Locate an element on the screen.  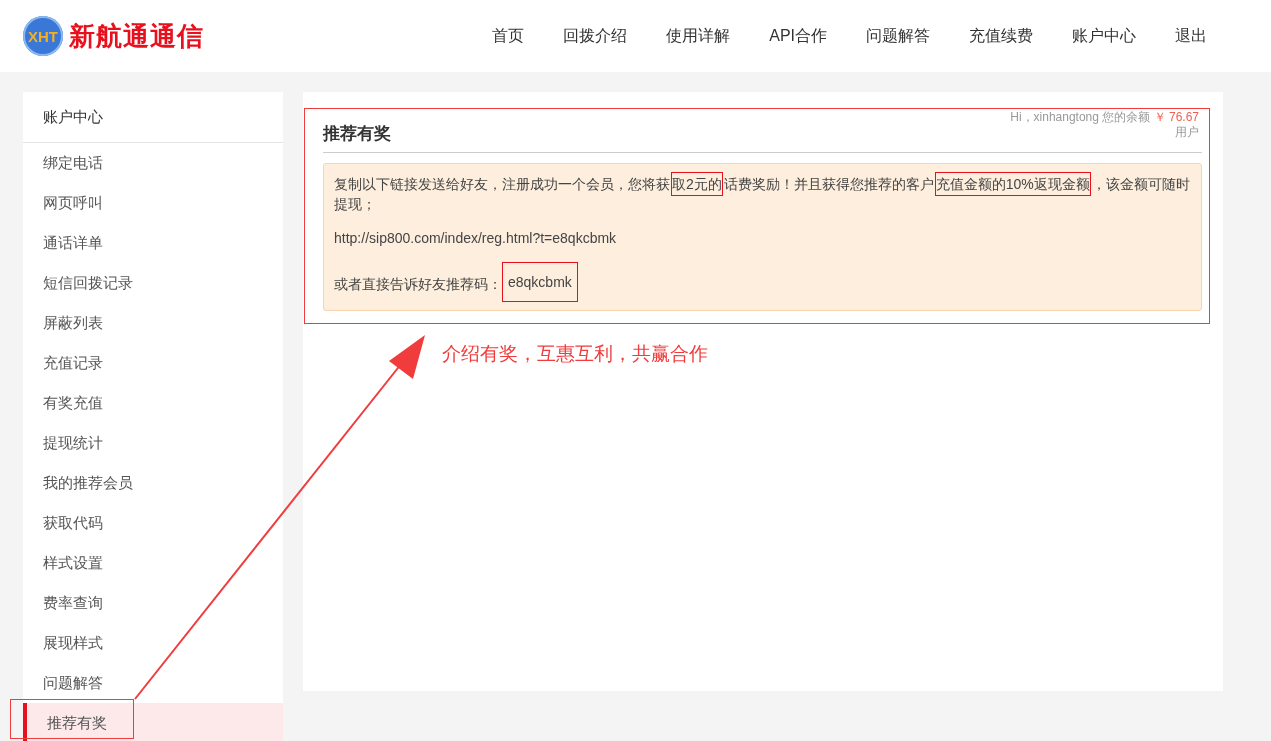
referral-code: e8qkcbmk is located at coordinates (540, 282).